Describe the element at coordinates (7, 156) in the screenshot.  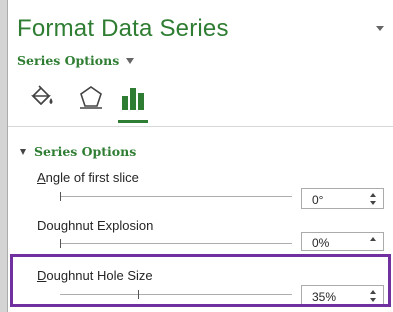
I see `pane-border-line` at that location.